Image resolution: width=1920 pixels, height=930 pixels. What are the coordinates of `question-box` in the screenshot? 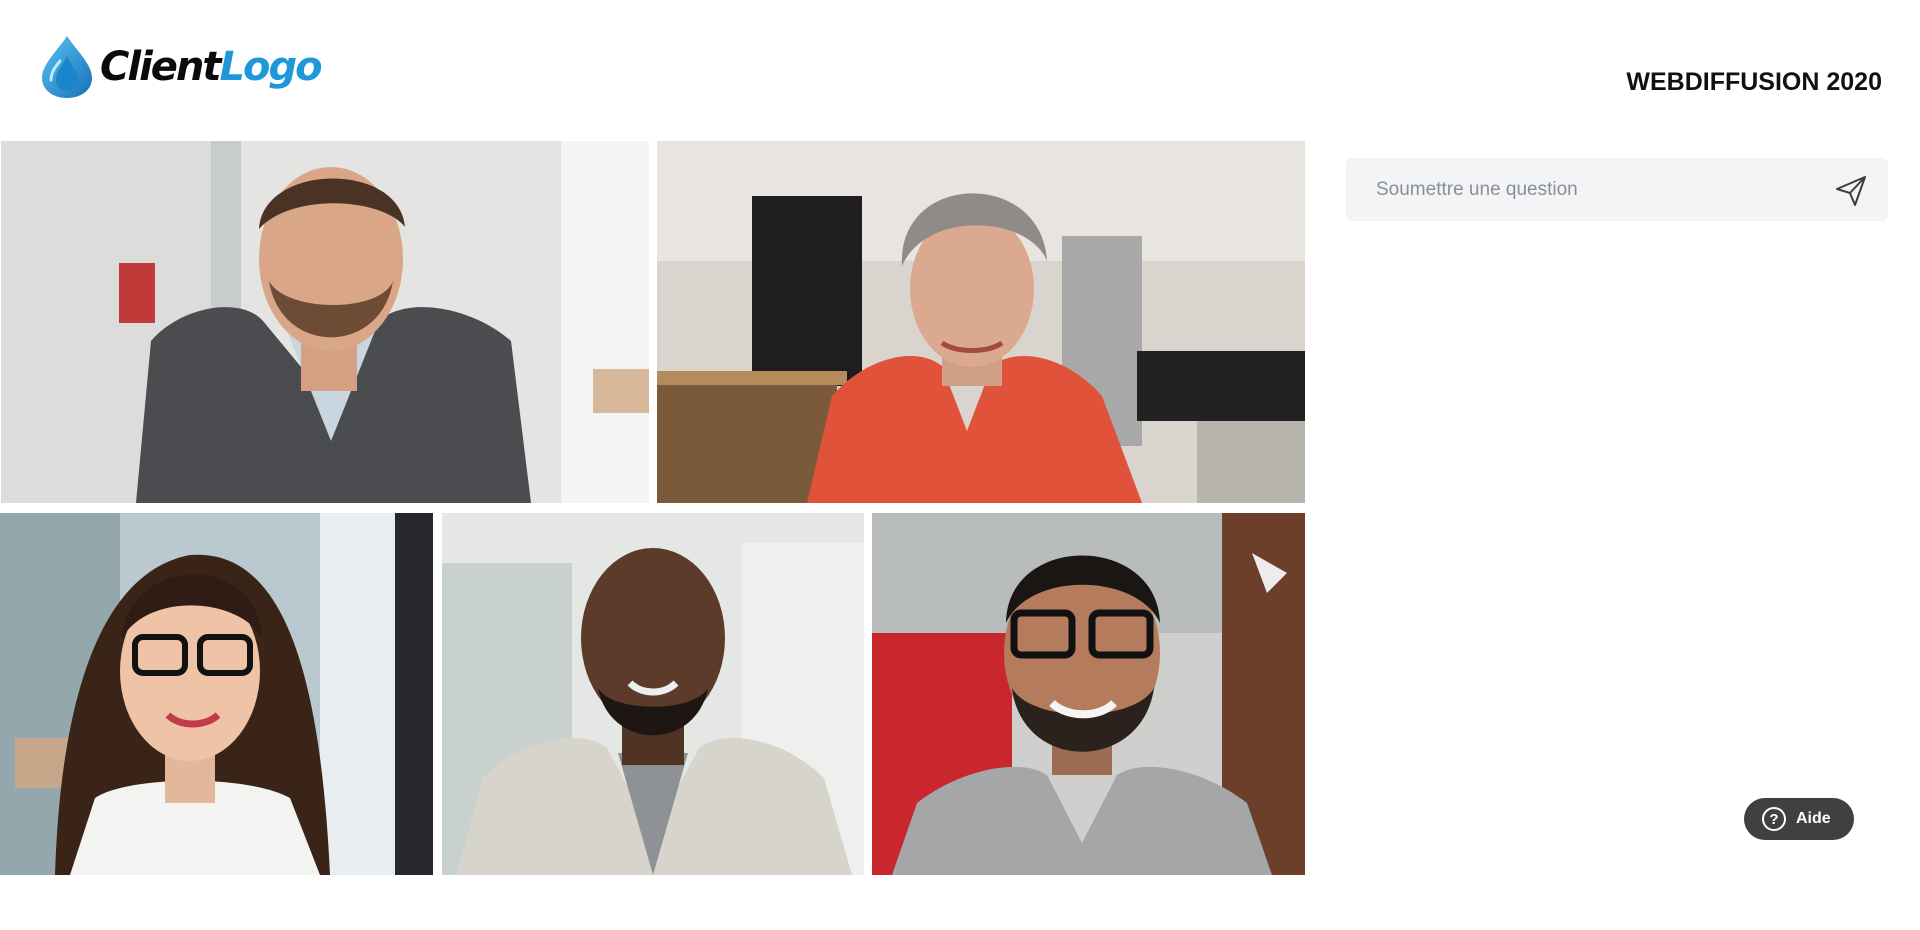 It's located at (1617, 189).